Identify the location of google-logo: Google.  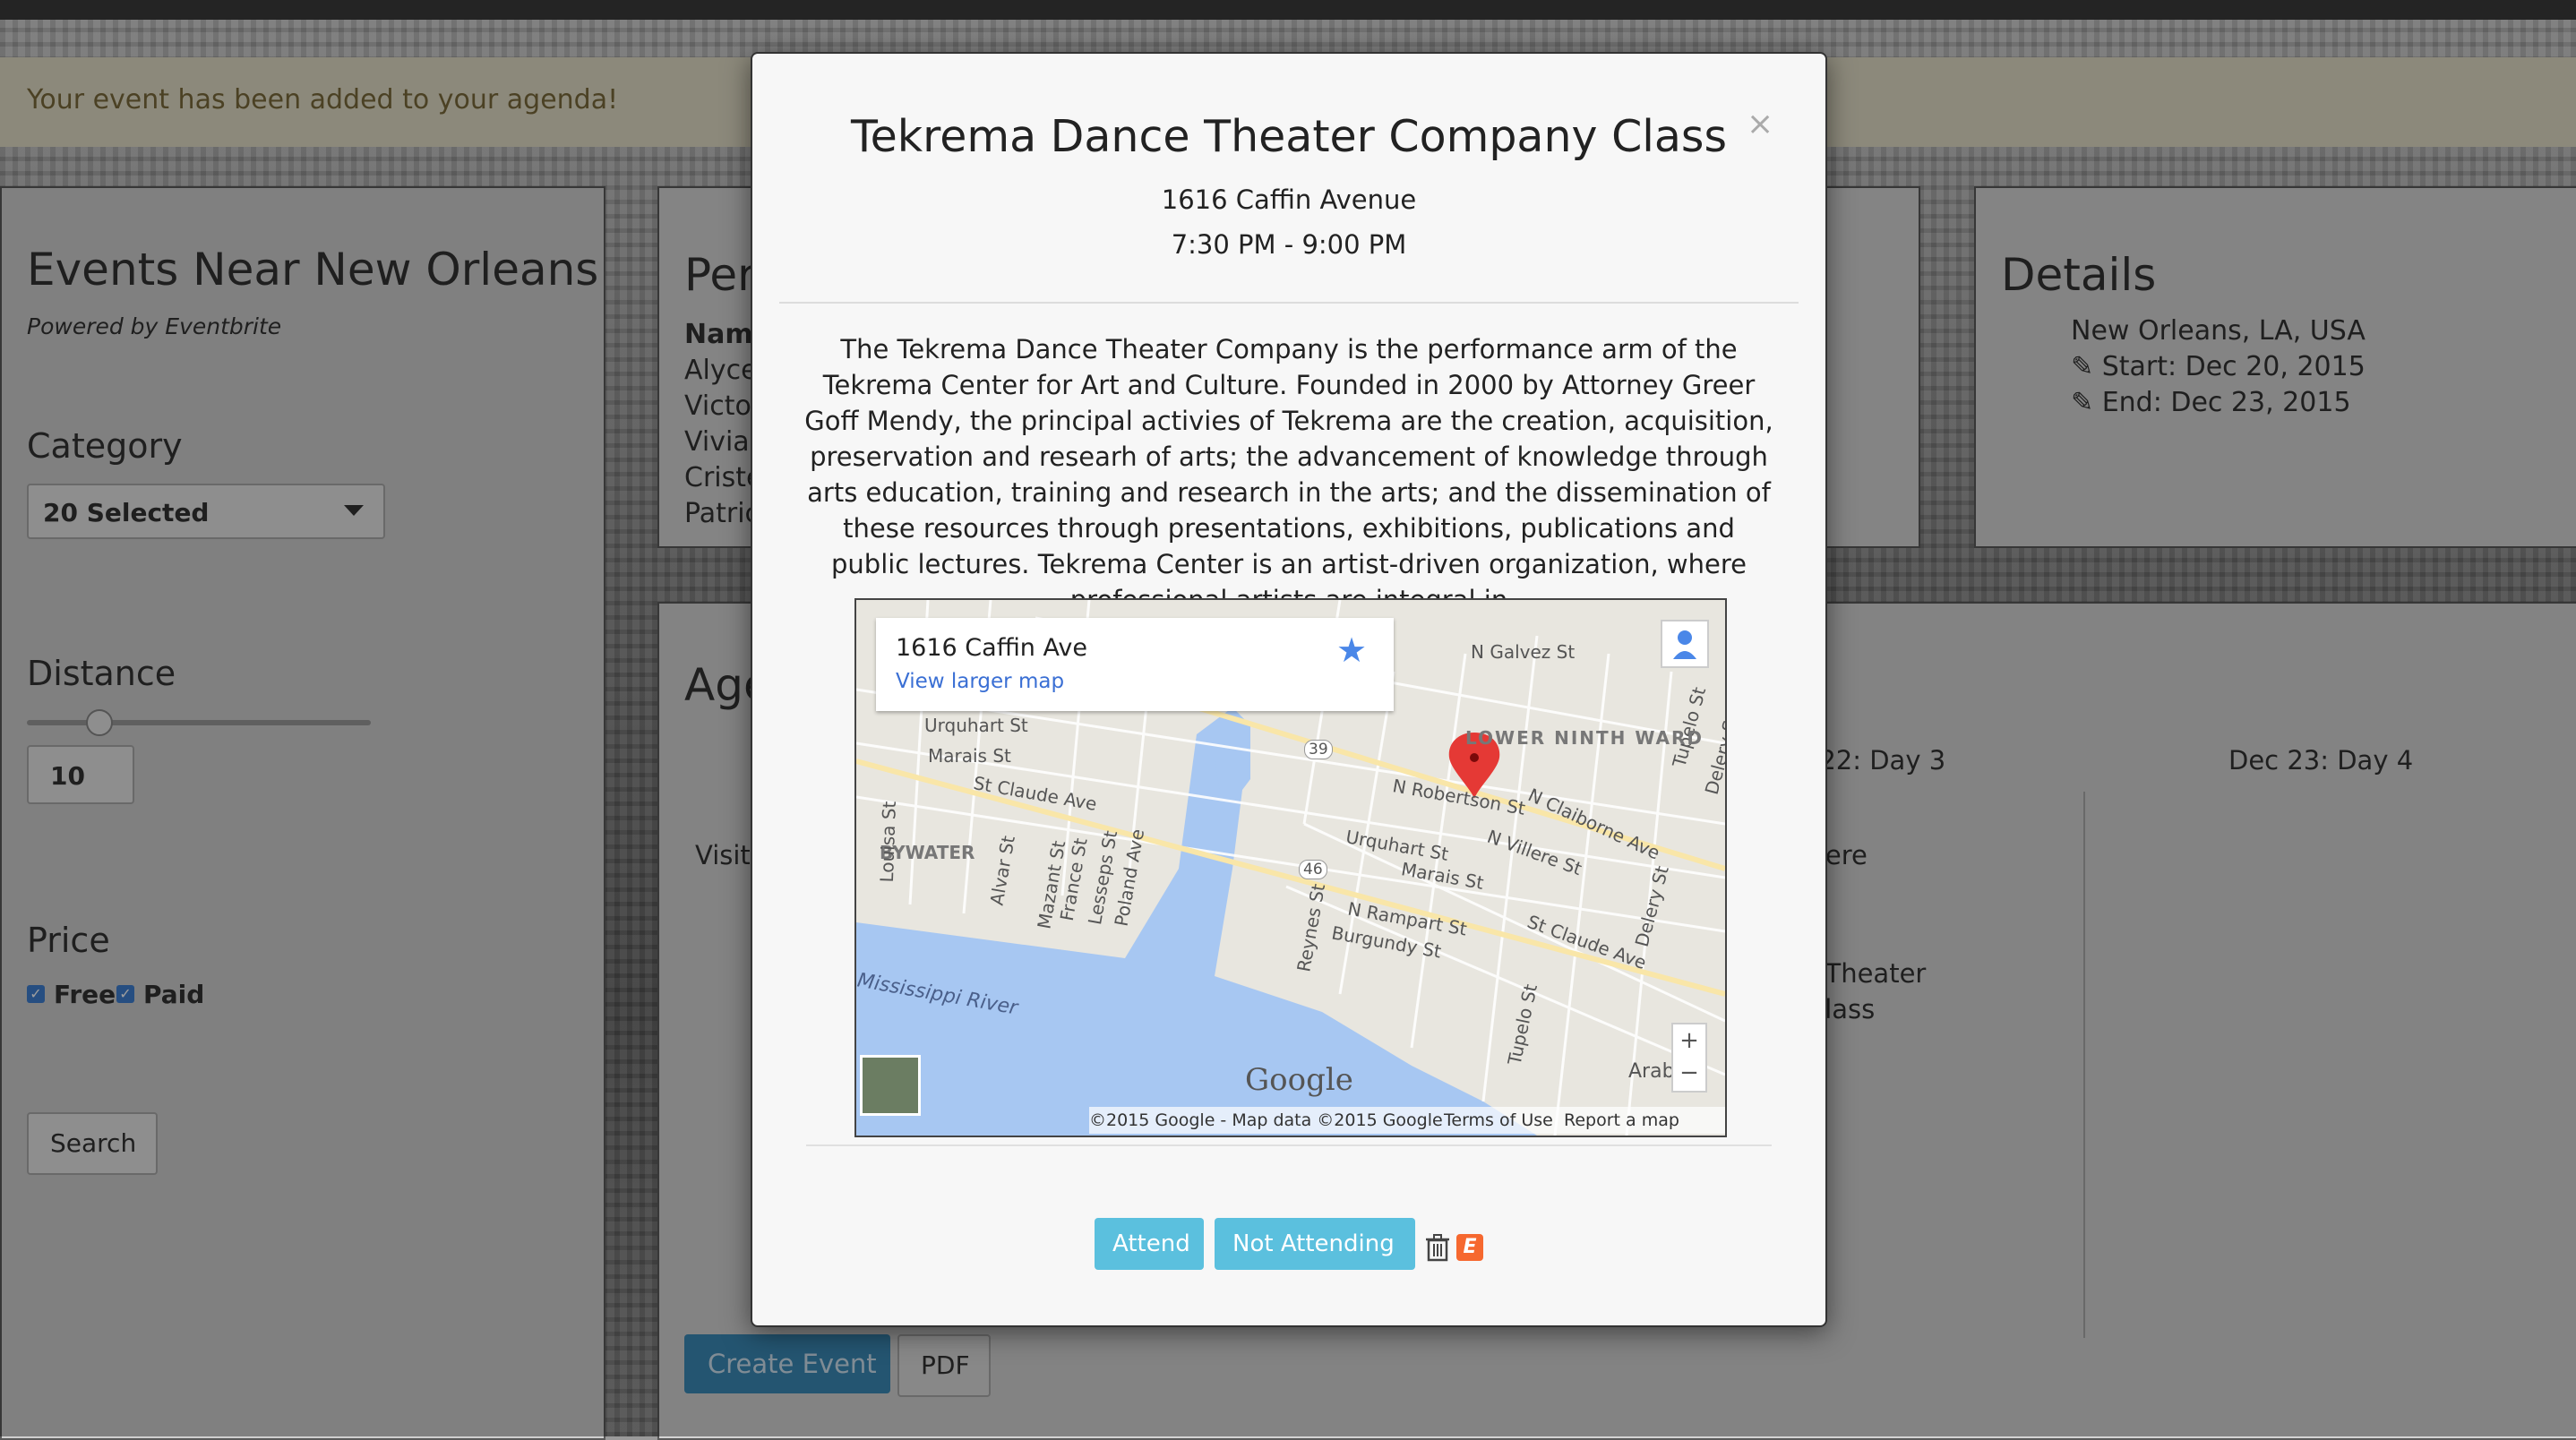
(1299, 1080).